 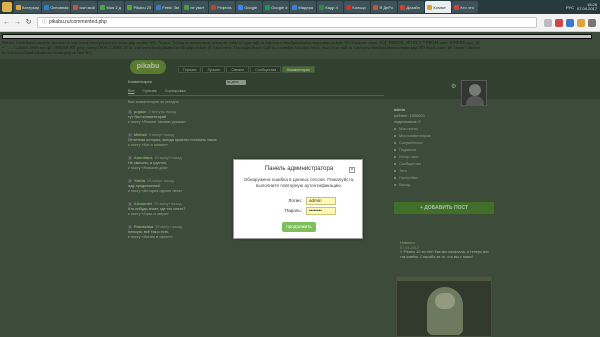 I want to click on browser-tab: Основная, so click(x=56, y=7).